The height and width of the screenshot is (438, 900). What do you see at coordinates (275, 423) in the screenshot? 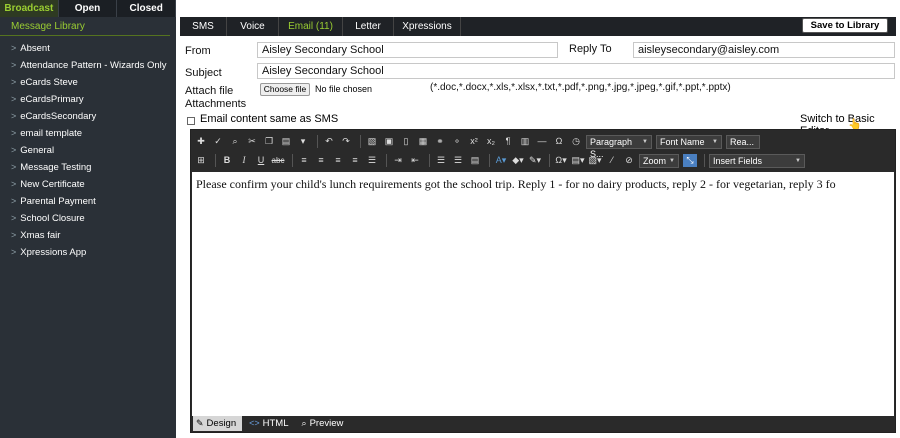
I see `html-mode-label: HTML` at bounding box center [275, 423].